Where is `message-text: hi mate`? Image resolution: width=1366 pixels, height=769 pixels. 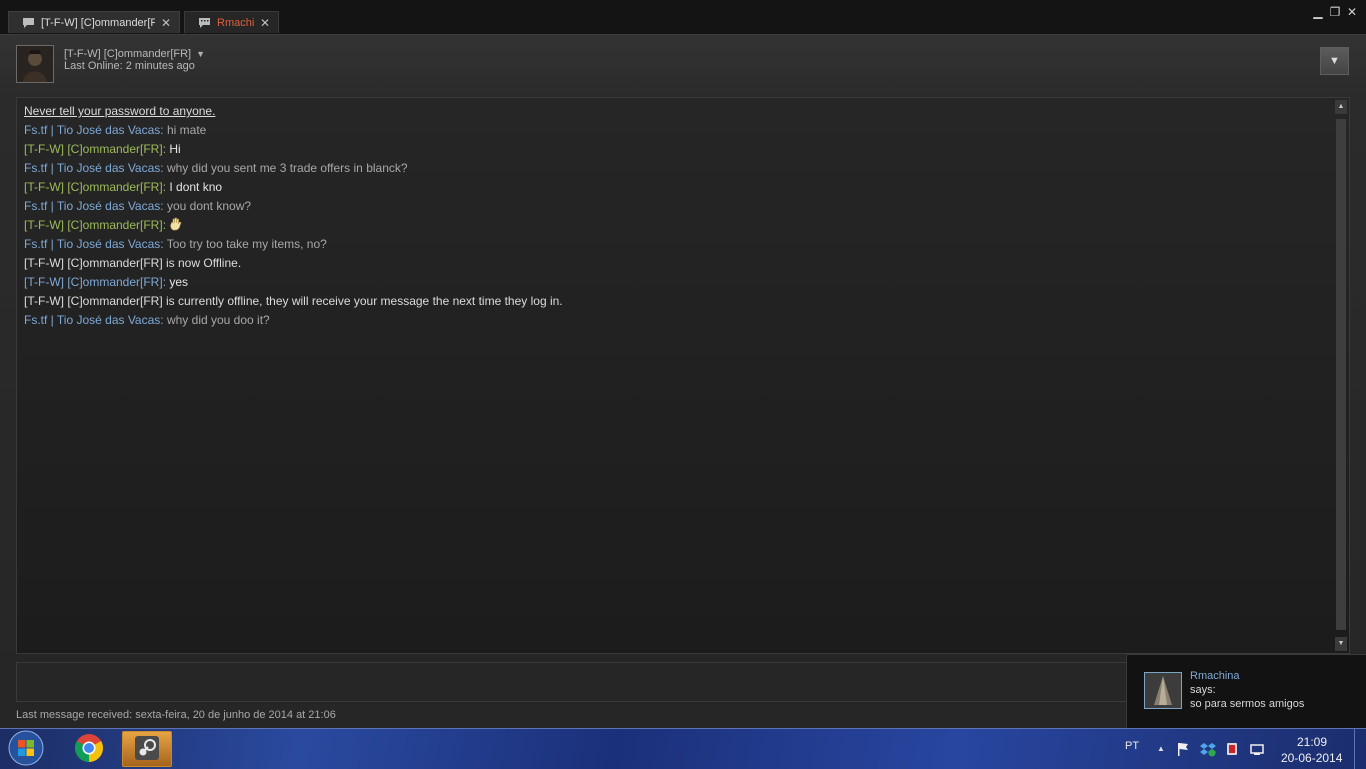 message-text: hi mate is located at coordinates (186, 130).